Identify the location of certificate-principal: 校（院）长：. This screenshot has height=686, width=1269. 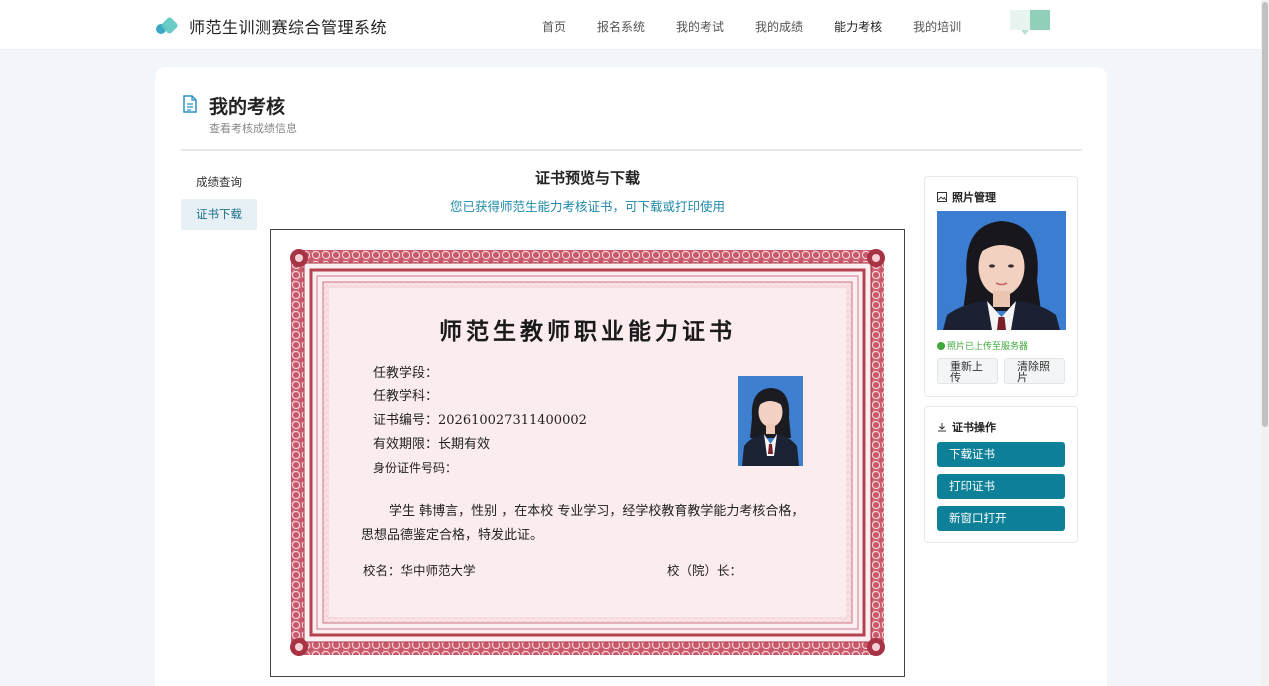
(705, 570).